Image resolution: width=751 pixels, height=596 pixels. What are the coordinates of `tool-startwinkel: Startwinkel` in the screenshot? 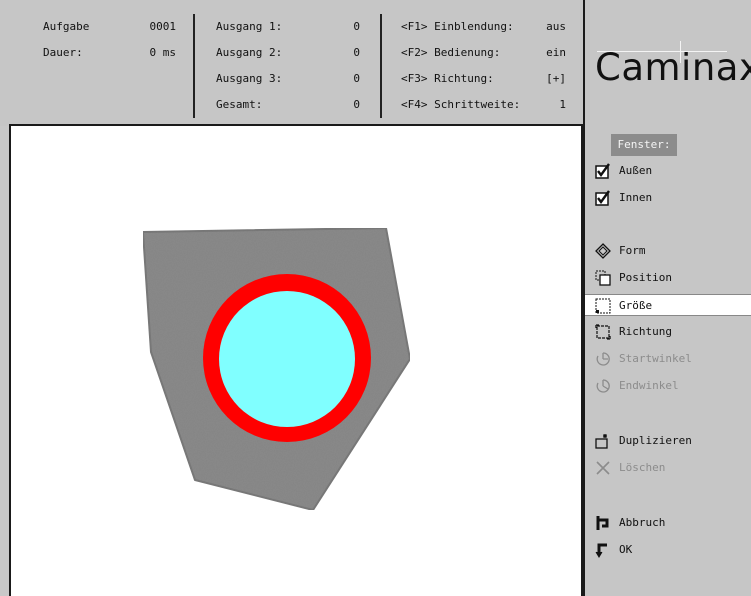 It's located at (668, 359).